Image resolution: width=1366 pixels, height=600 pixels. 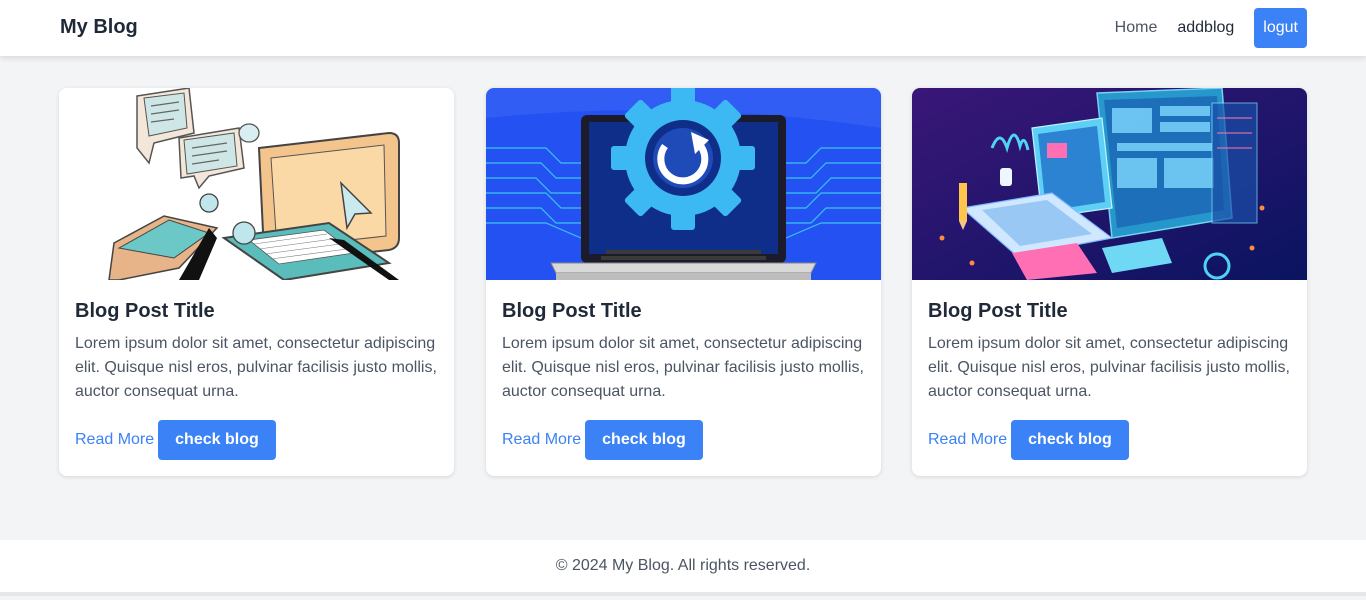 What do you see at coordinates (1205, 28) in the screenshot?
I see `nav-addblog-link: addblog` at bounding box center [1205, 28].